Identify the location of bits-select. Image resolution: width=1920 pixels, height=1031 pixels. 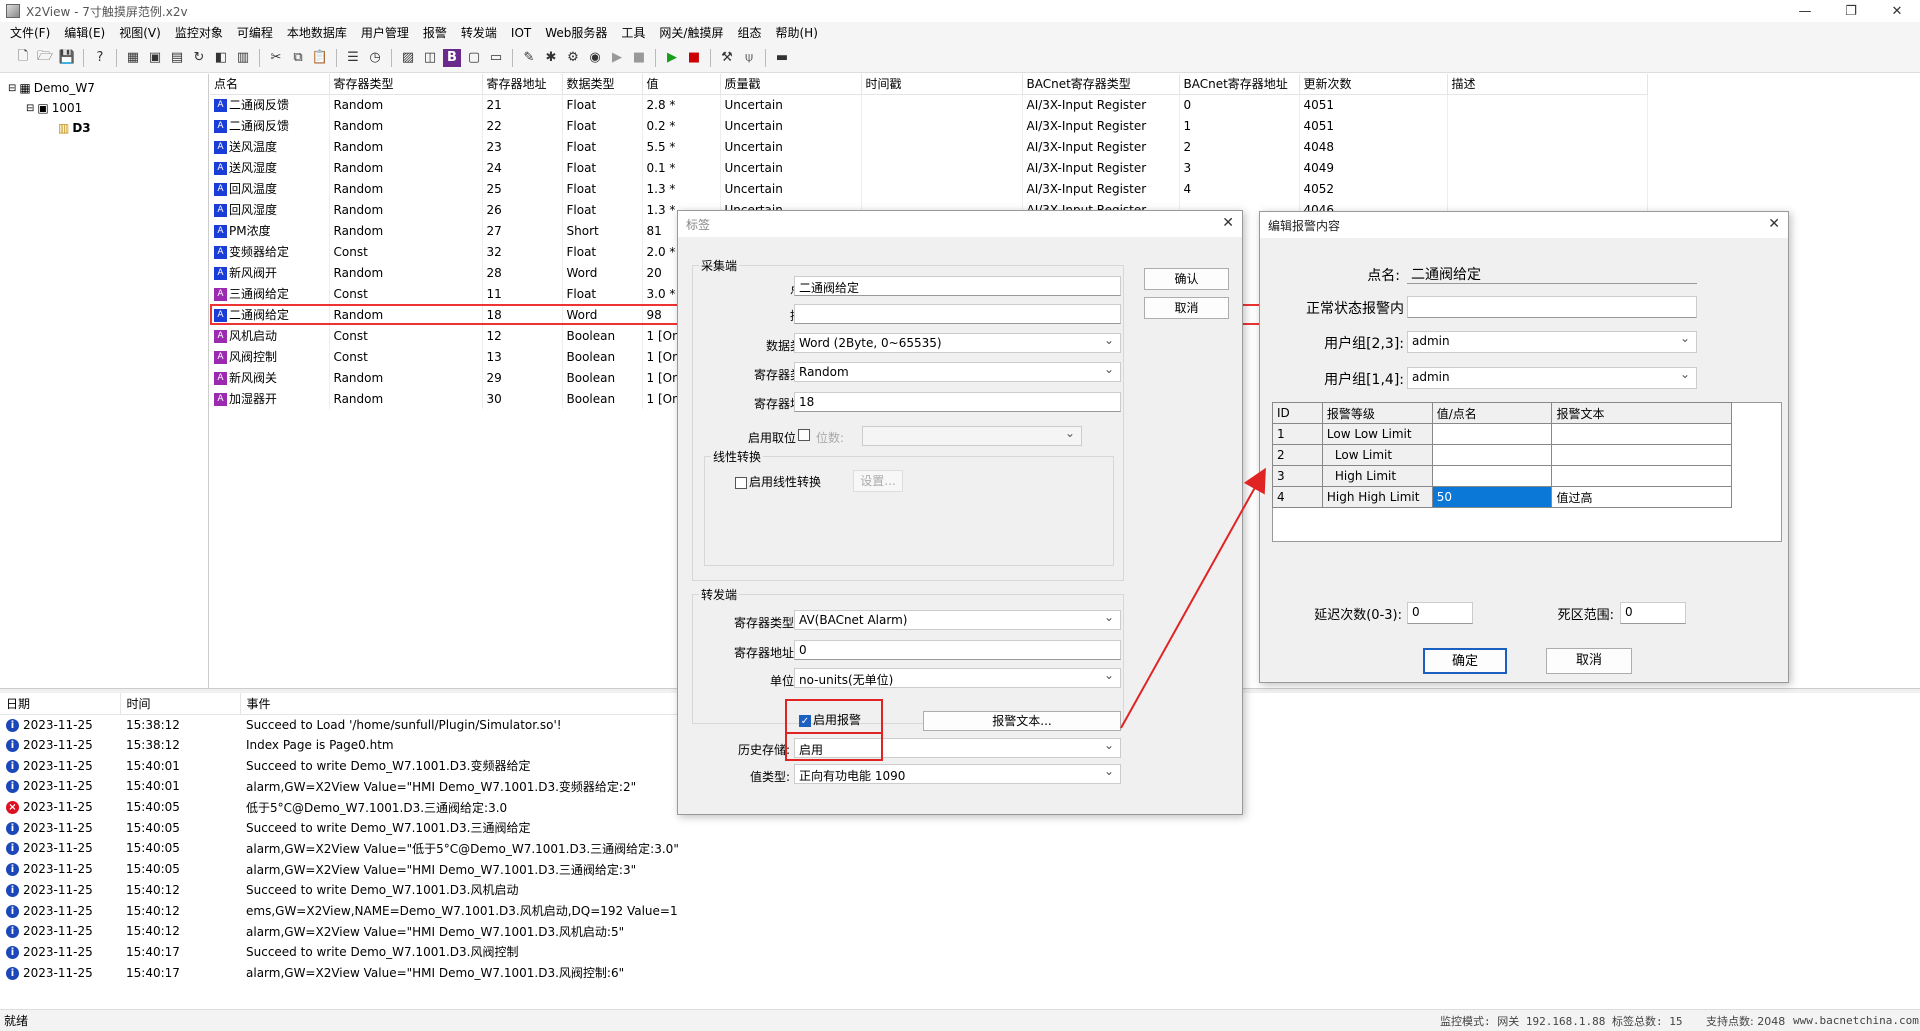
(972, 436).